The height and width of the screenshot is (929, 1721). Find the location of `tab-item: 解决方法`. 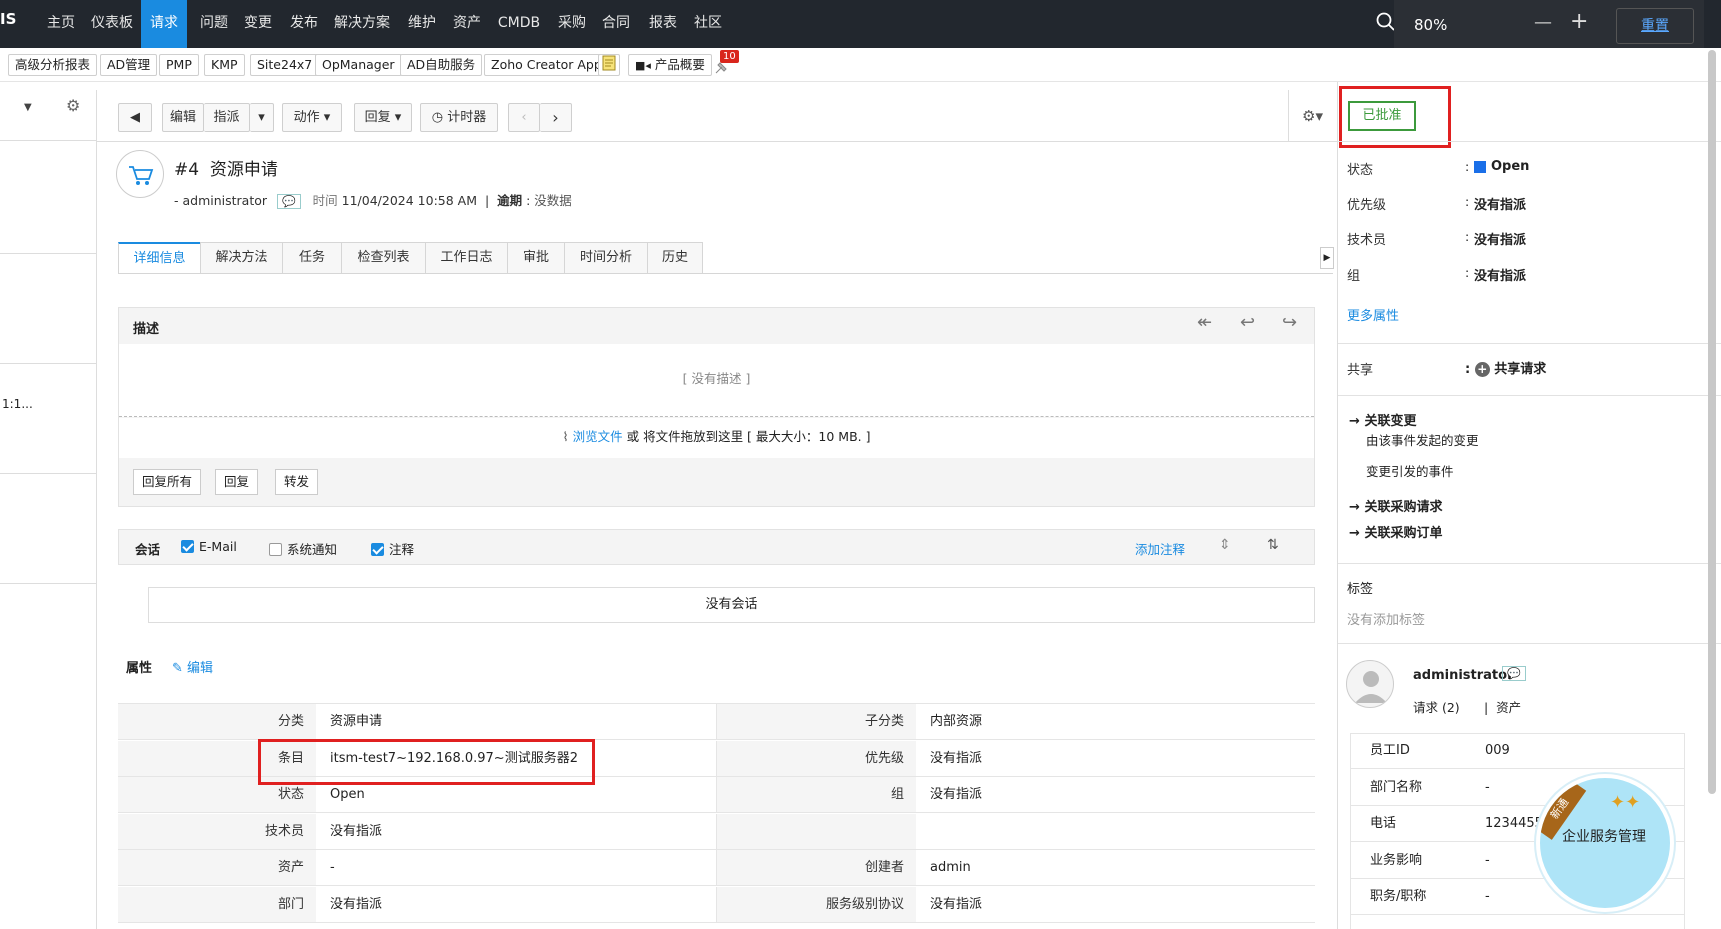

tab-item: 解决方法 is located at coordinates (241, 258).